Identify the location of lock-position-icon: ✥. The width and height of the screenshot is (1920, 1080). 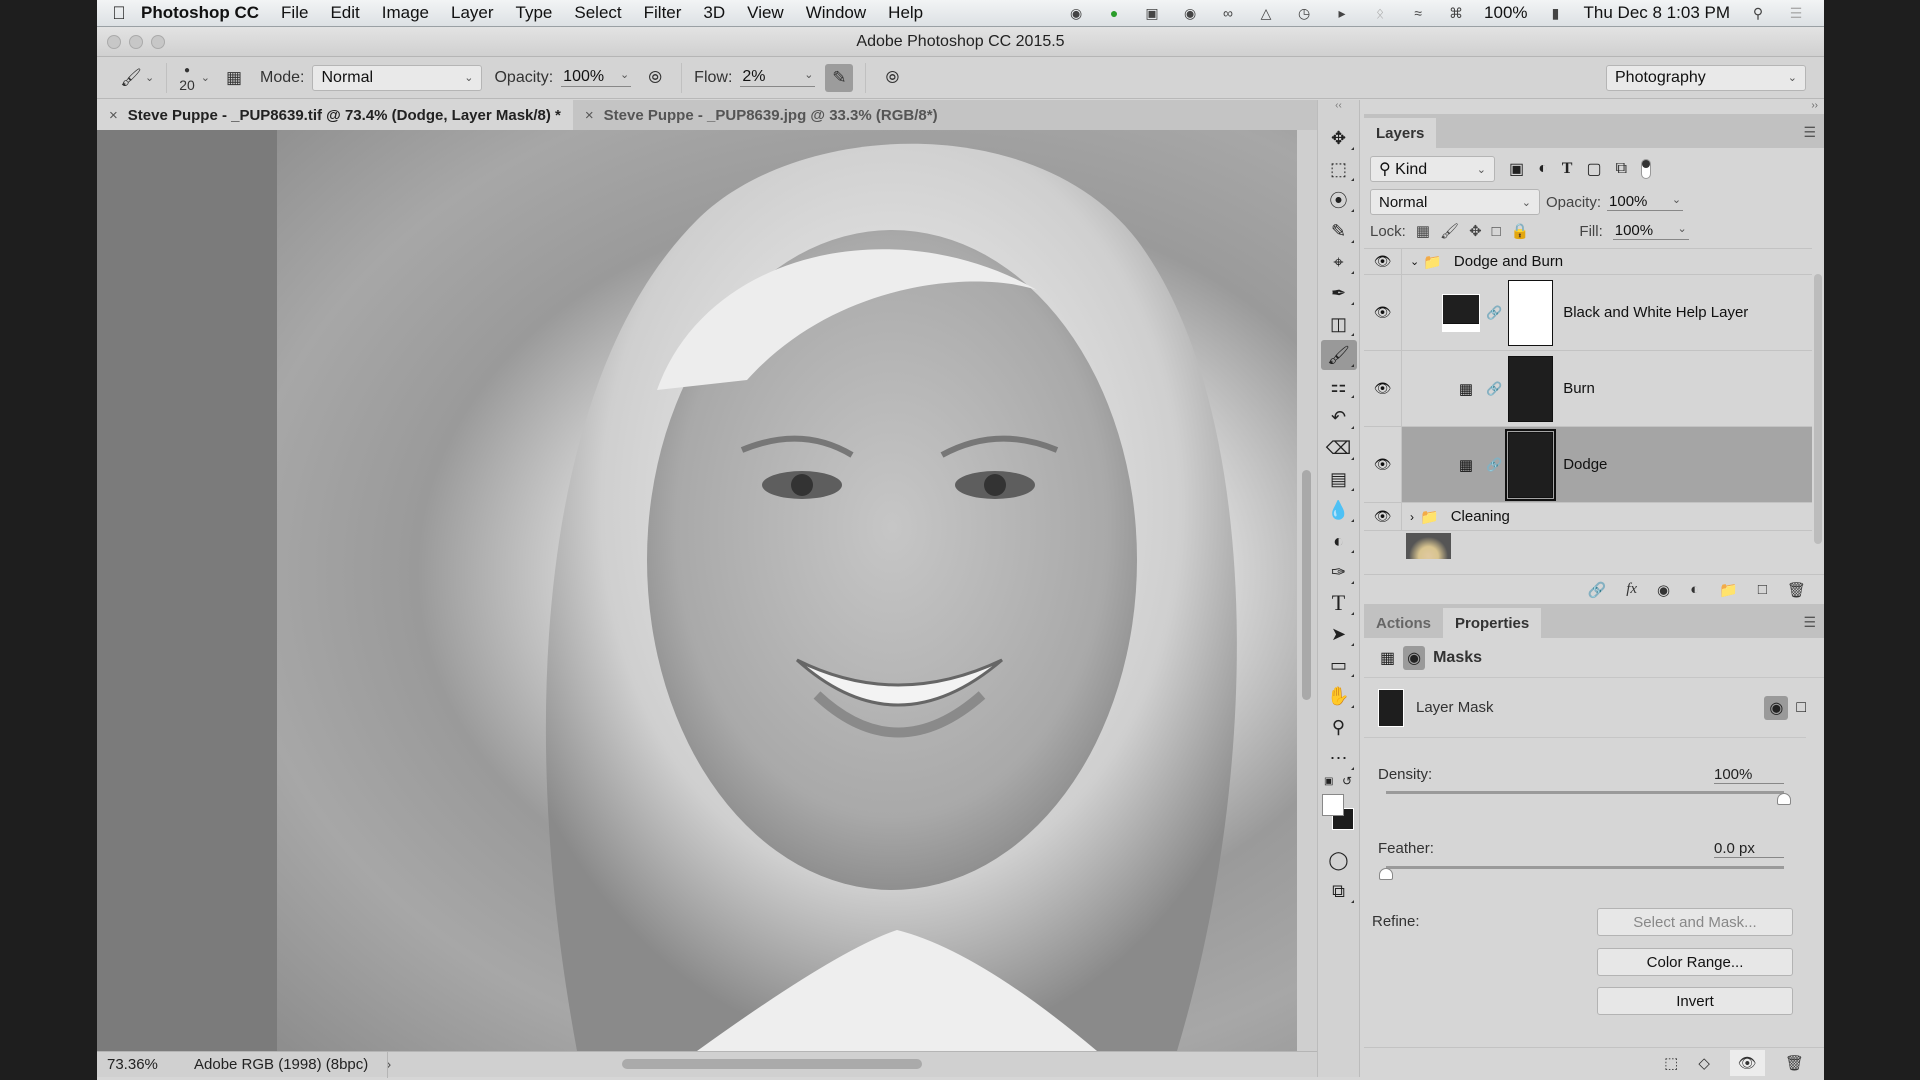
(1475, 231).